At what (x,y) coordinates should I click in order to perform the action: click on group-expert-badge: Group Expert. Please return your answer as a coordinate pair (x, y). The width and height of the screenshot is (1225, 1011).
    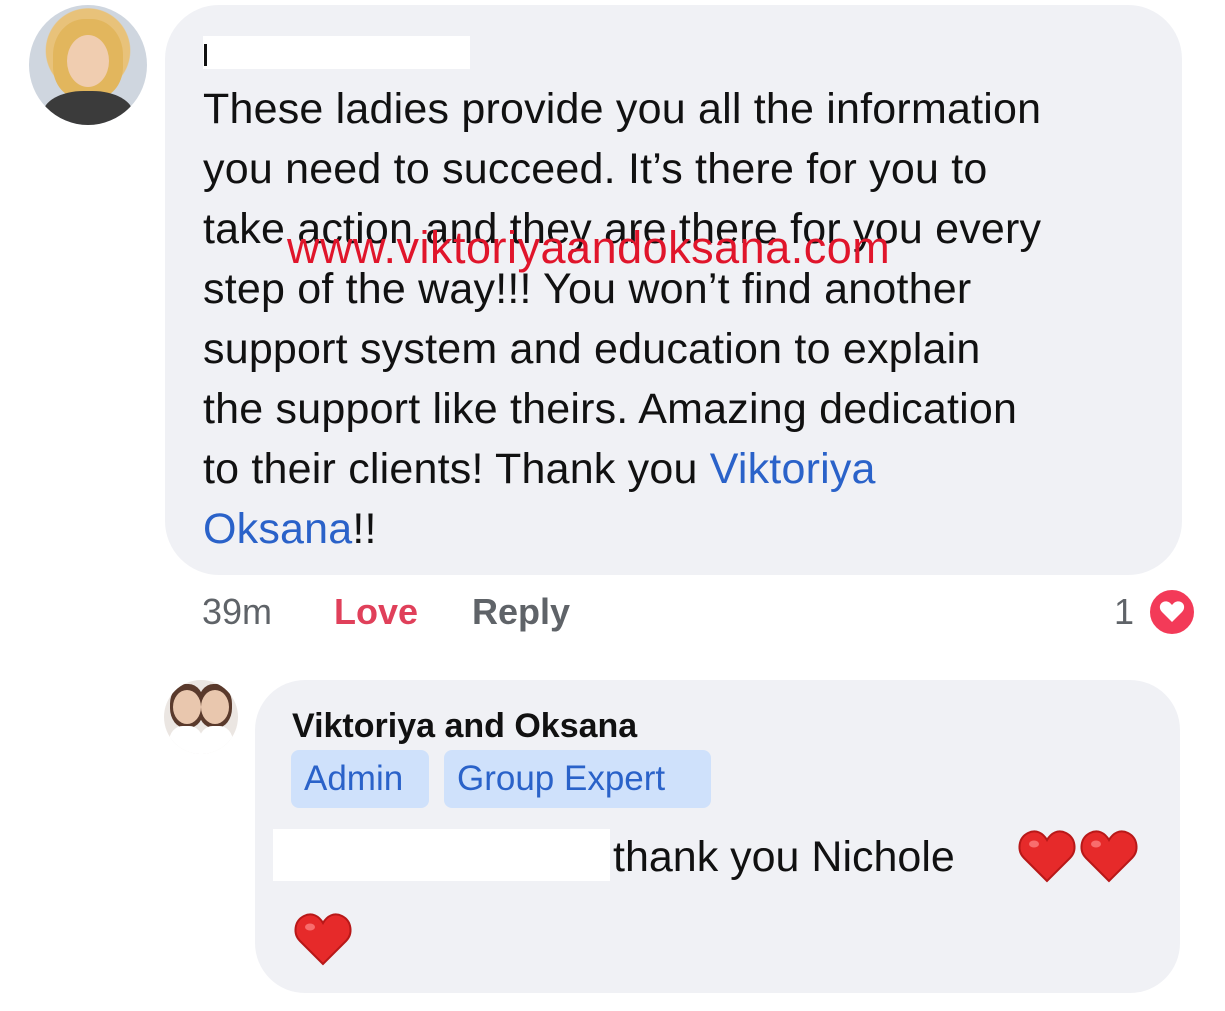
    Looking at the image, I should click on (577, 779).